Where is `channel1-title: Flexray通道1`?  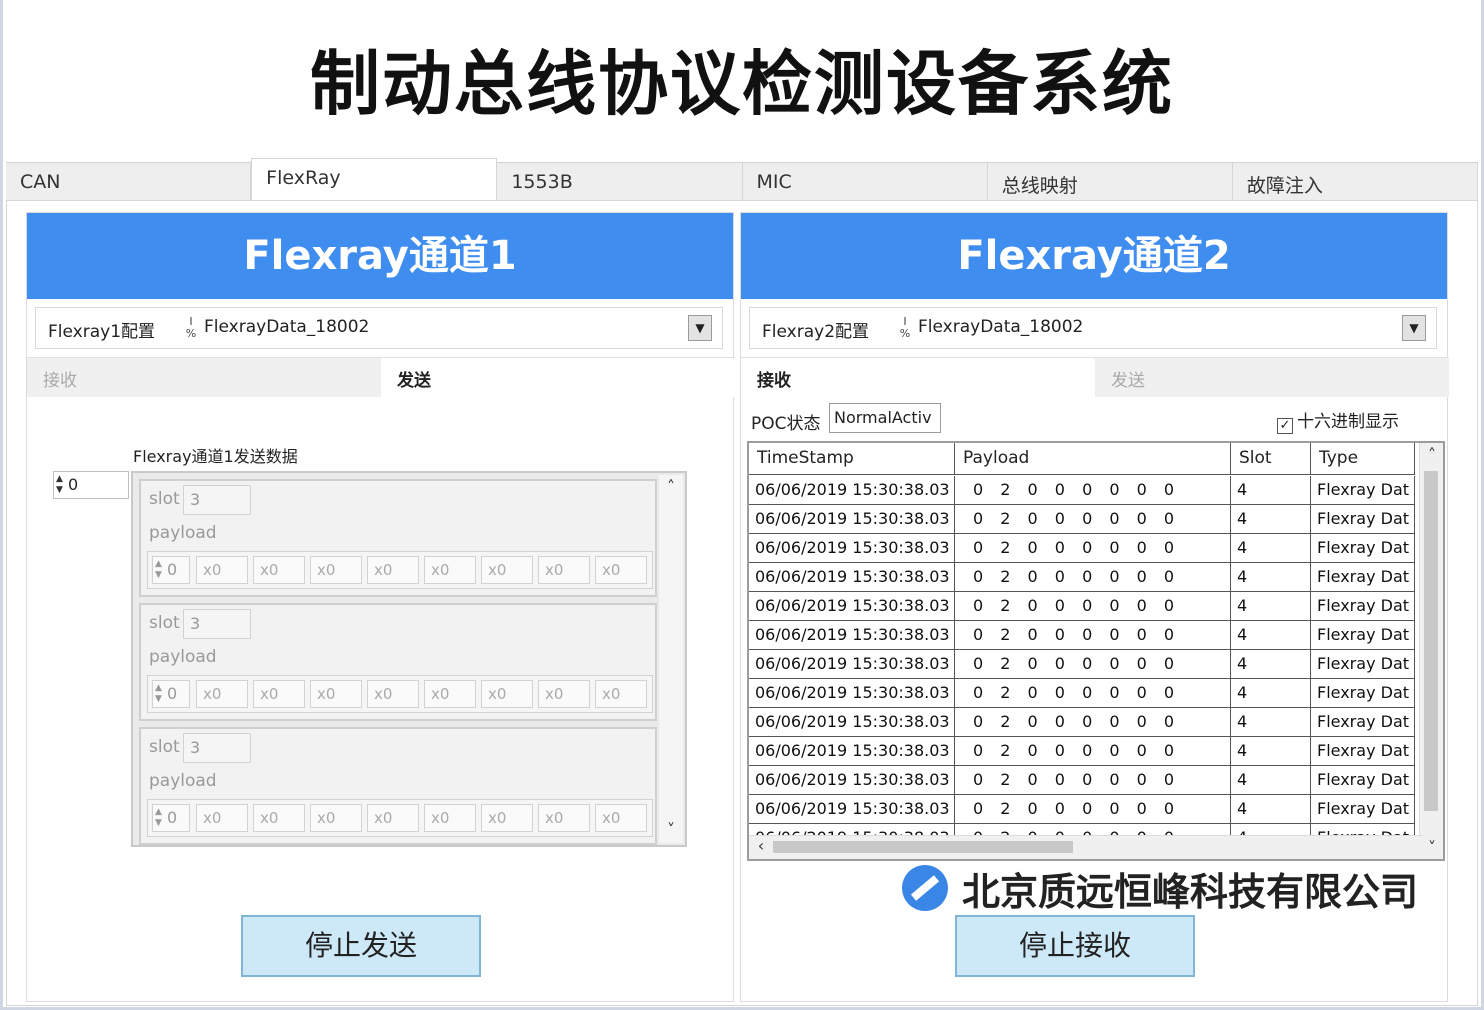
channel1-title: Flexray通道1 is located at coordinates (380, 256).